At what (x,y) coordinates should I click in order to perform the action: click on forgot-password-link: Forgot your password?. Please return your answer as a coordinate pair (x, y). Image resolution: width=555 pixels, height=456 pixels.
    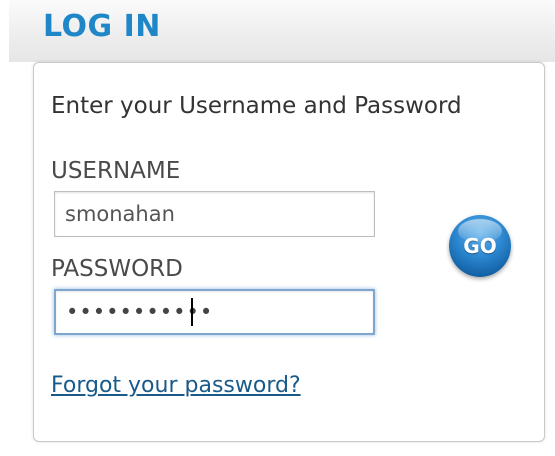
    Looking at the image, I should click on (176, 386).